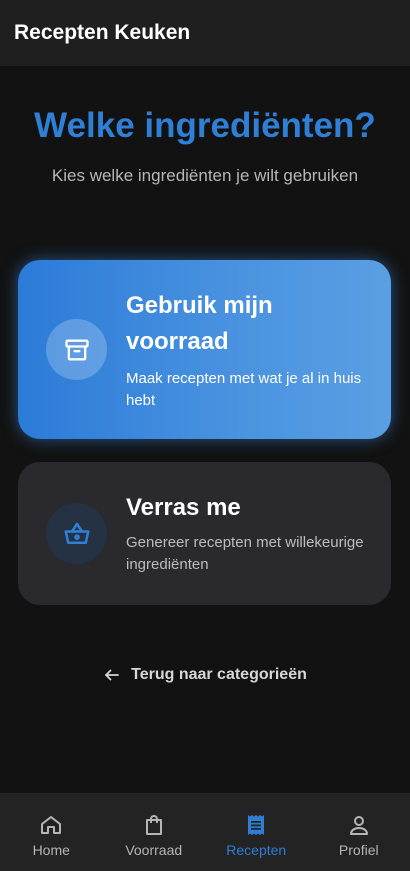  I want to click on archive-box-icon, so click(76, 349).